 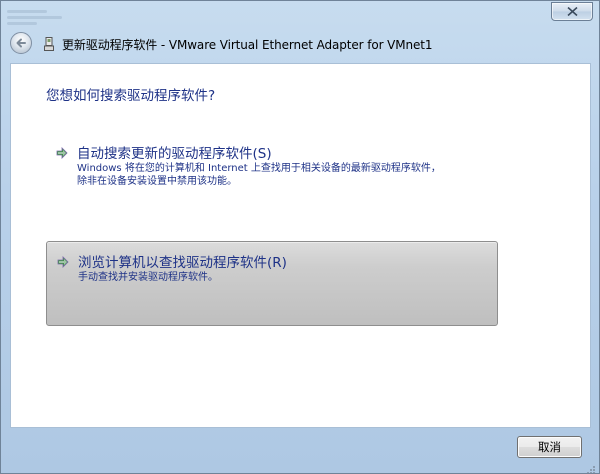 I want to click on close-button, so click(x=572, y=11).